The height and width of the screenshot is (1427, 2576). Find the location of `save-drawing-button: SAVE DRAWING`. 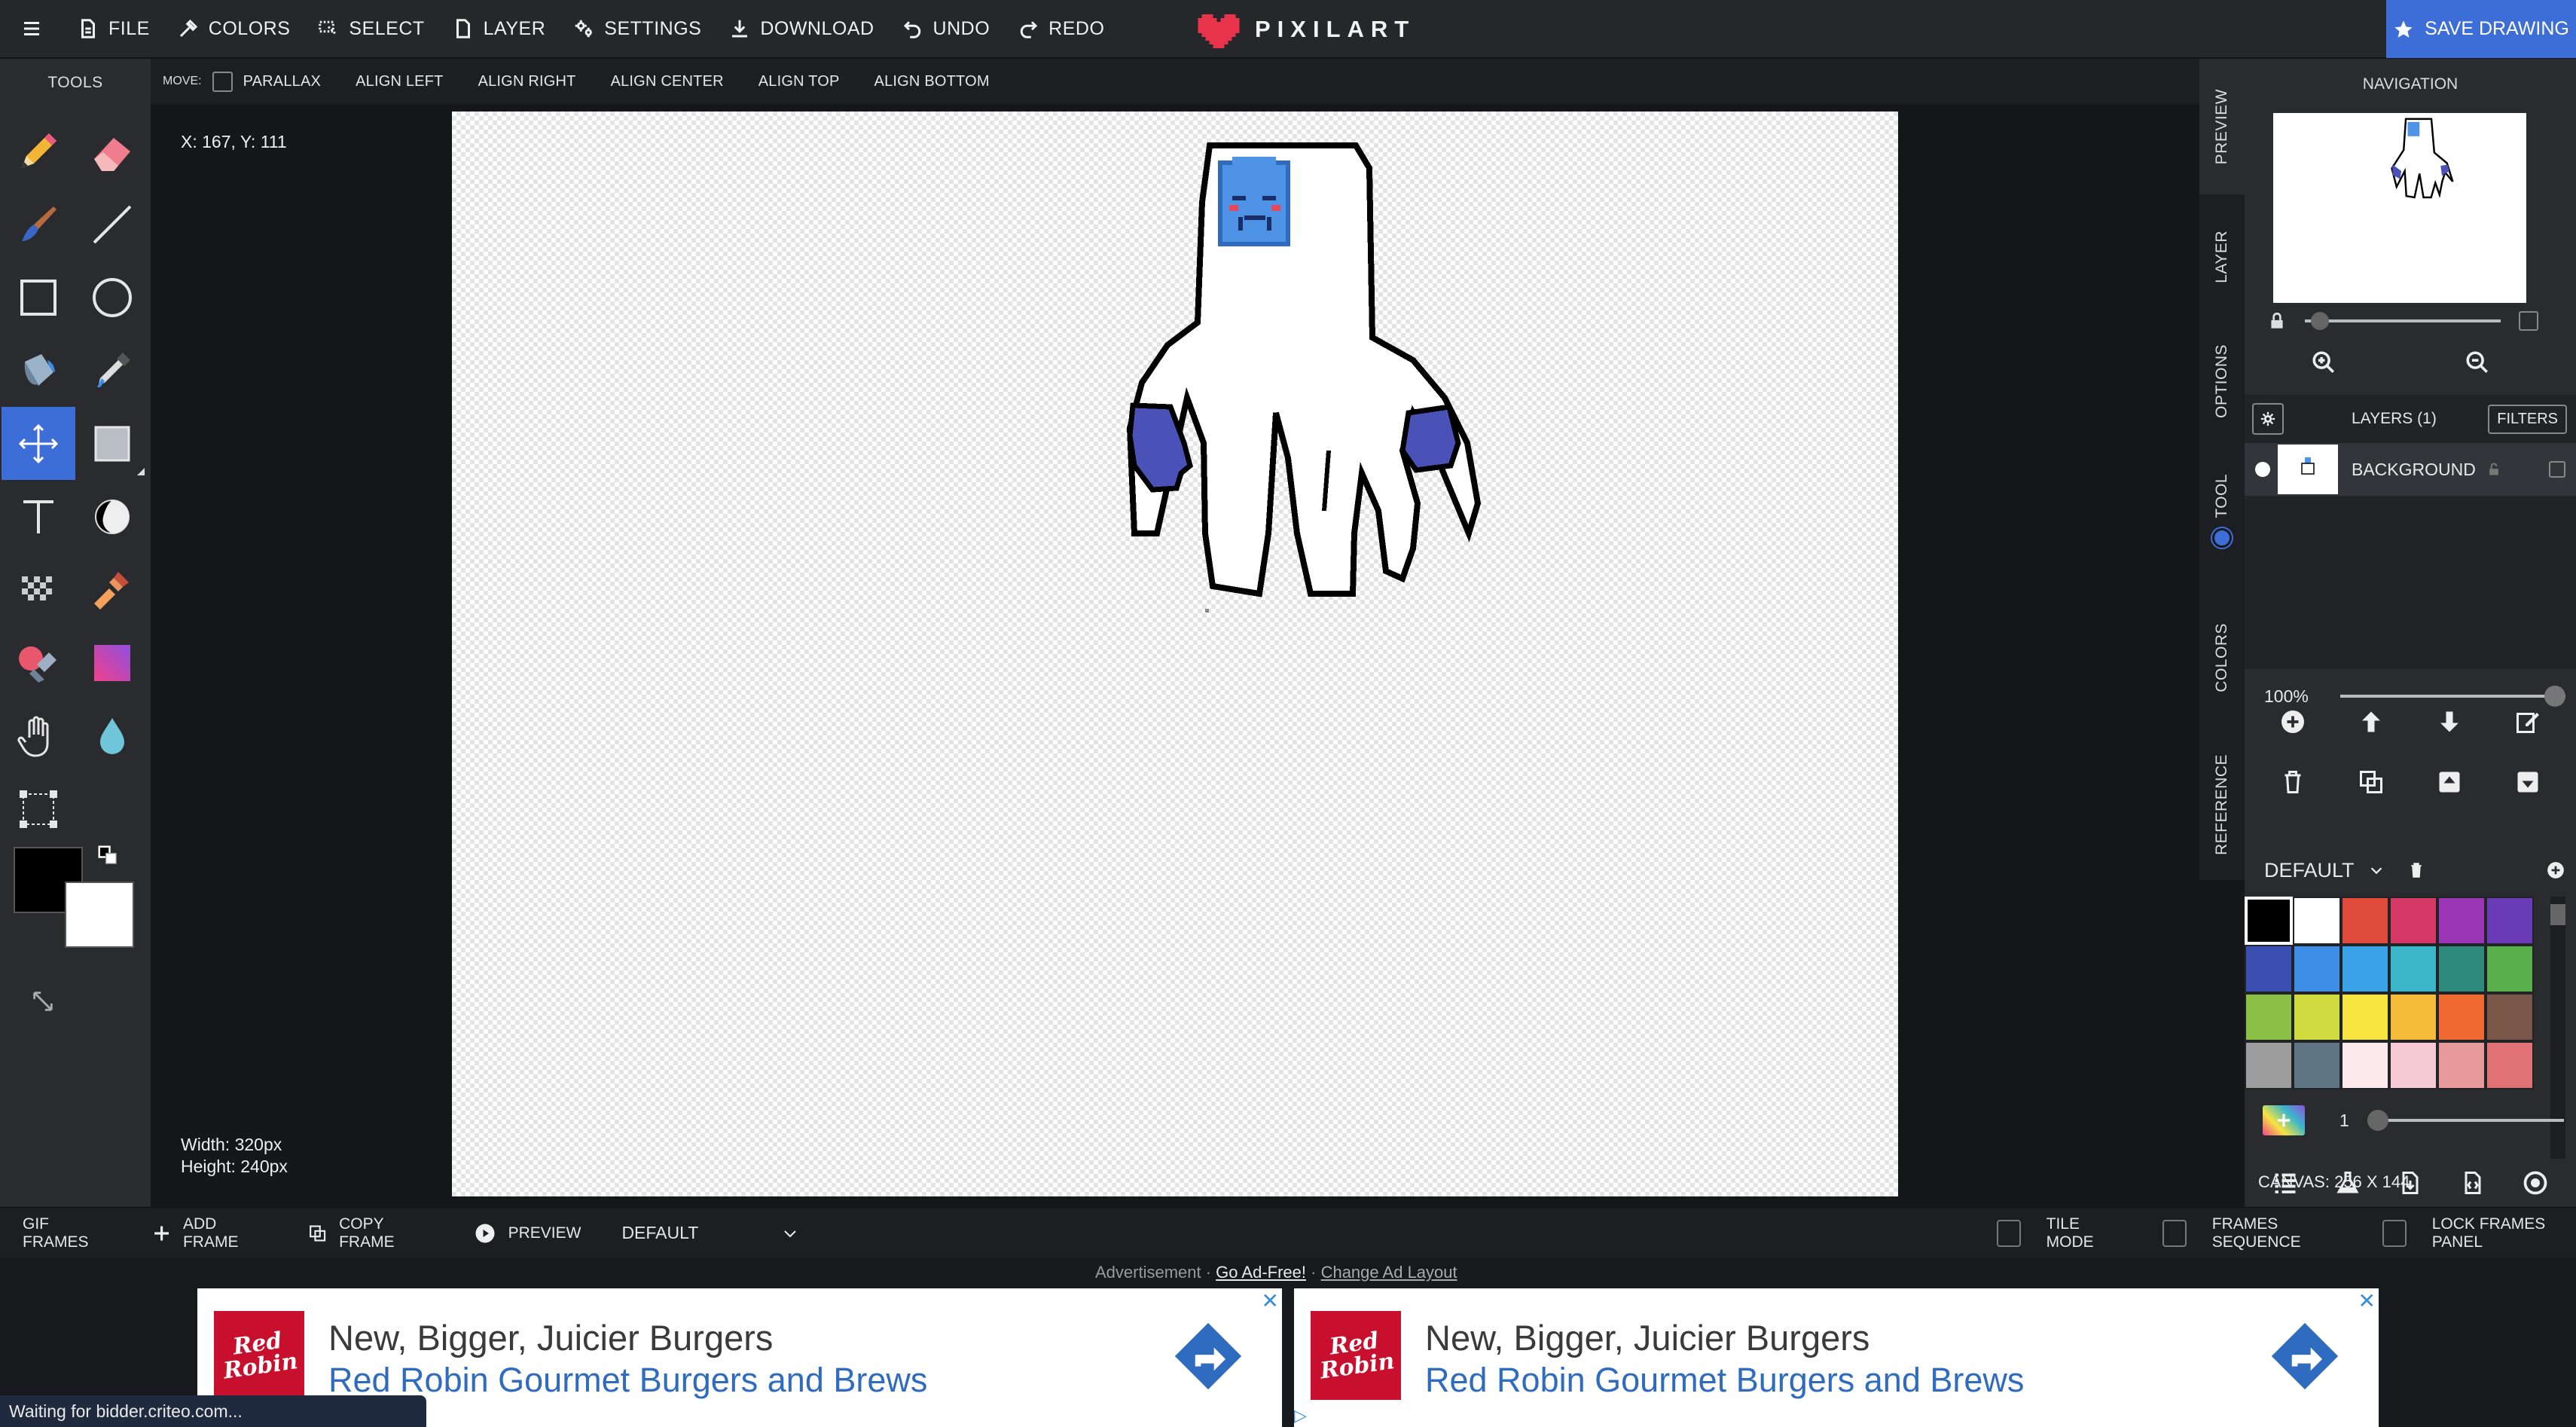

save-drawing-button: SAVE DRAWING is located at coordinates (2481, 29).